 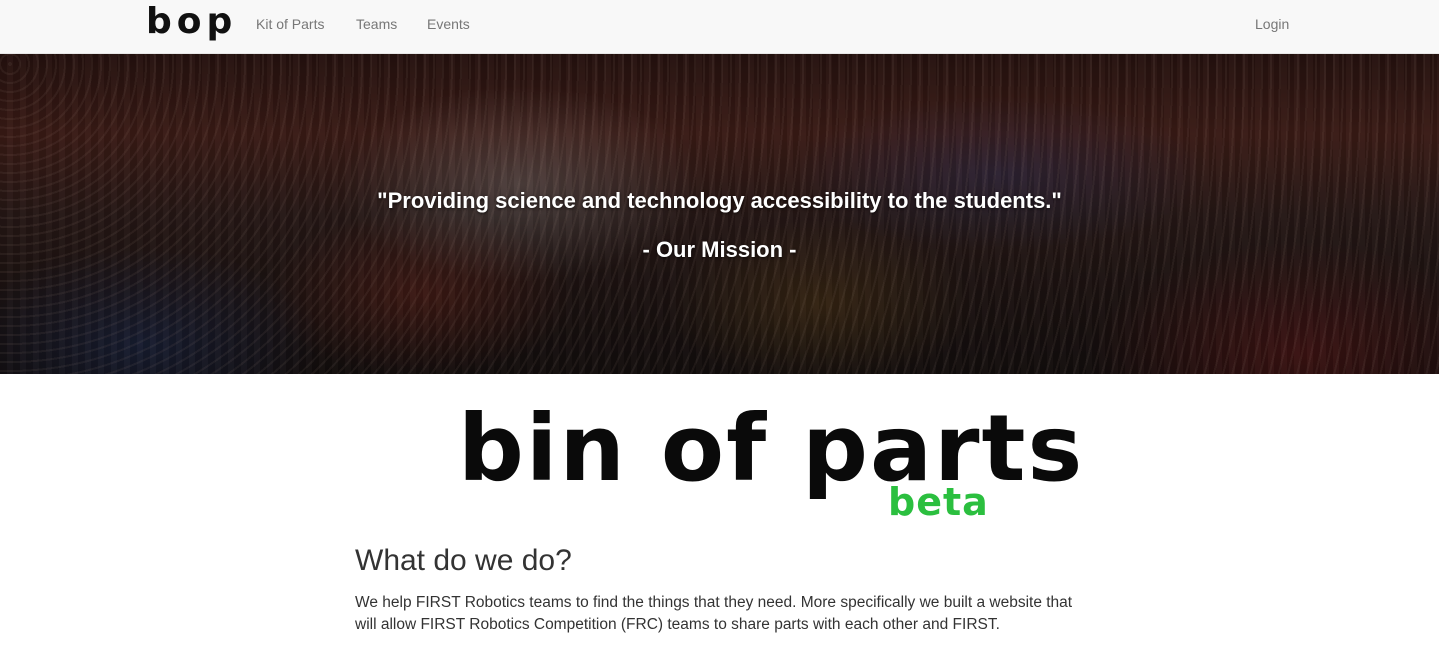 What do you see at coordinates (191, 25) in the screenshot?
I see `brand-logo-link: bop` at bounding box center [191, 25].